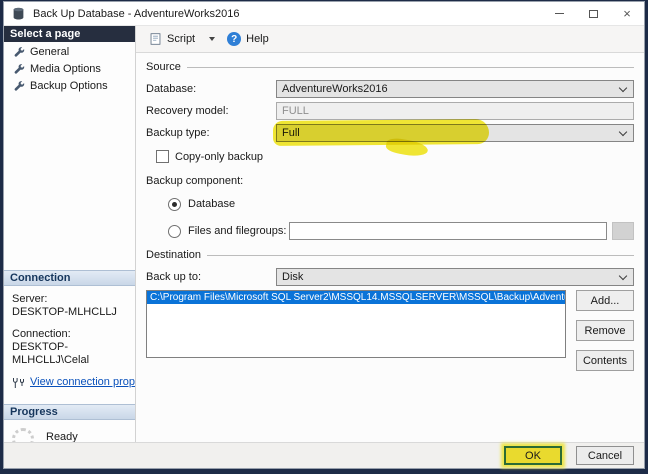 The image size is (648, 474). Describe the element at coordinates (174, 204) in the screenshot. I see `database-radio` at that location.